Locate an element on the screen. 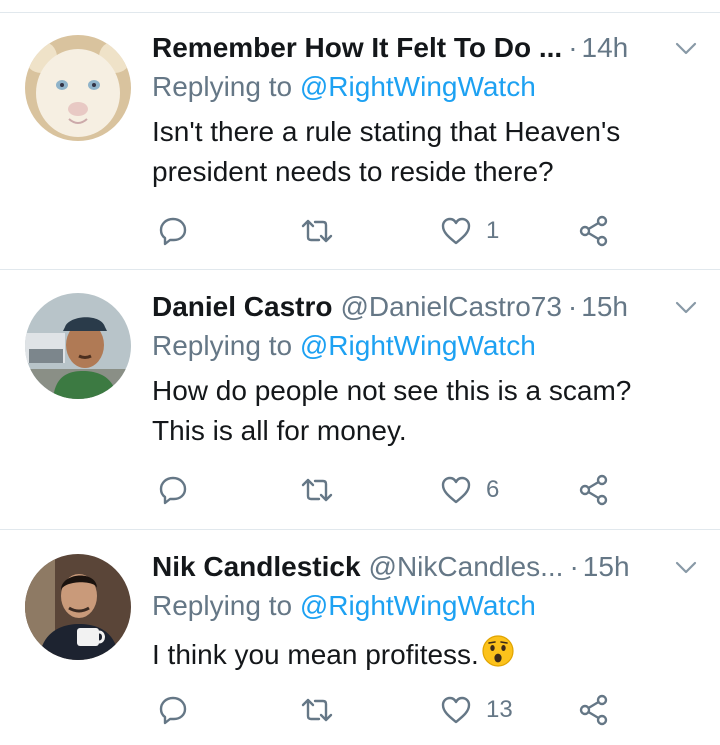 This screenshot has width=720, height=745. display-name: Nik Candlestick is located at coordinates (256, 567).